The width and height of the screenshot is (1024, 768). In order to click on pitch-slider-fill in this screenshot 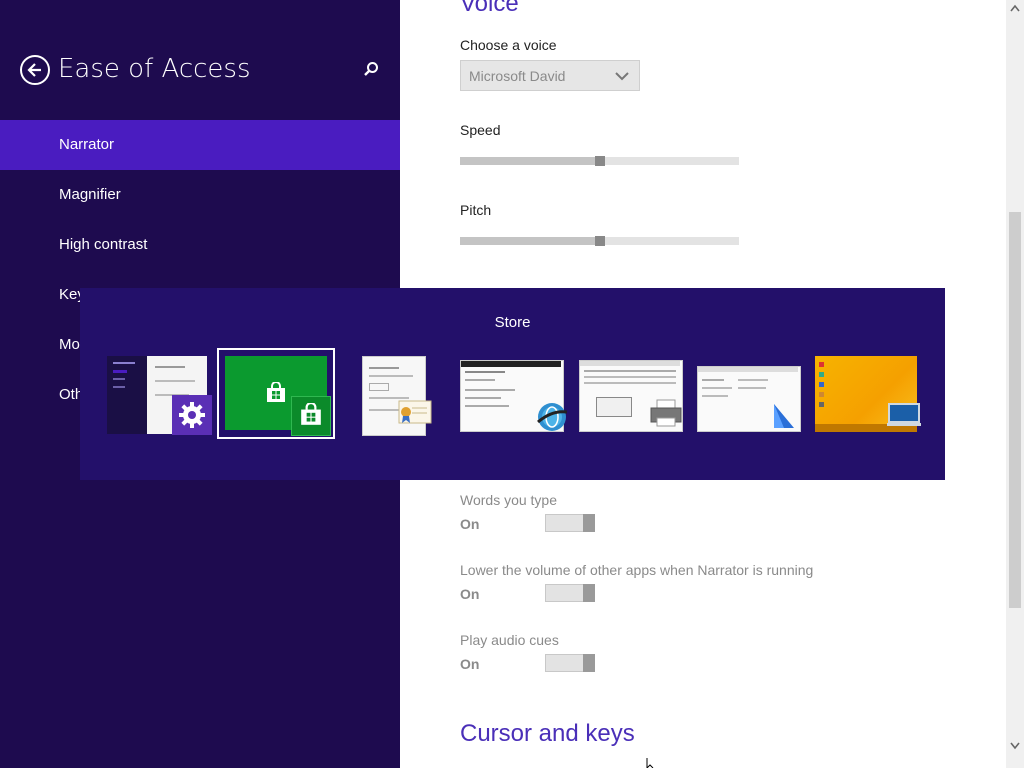, I will do `click(530, 241)`.